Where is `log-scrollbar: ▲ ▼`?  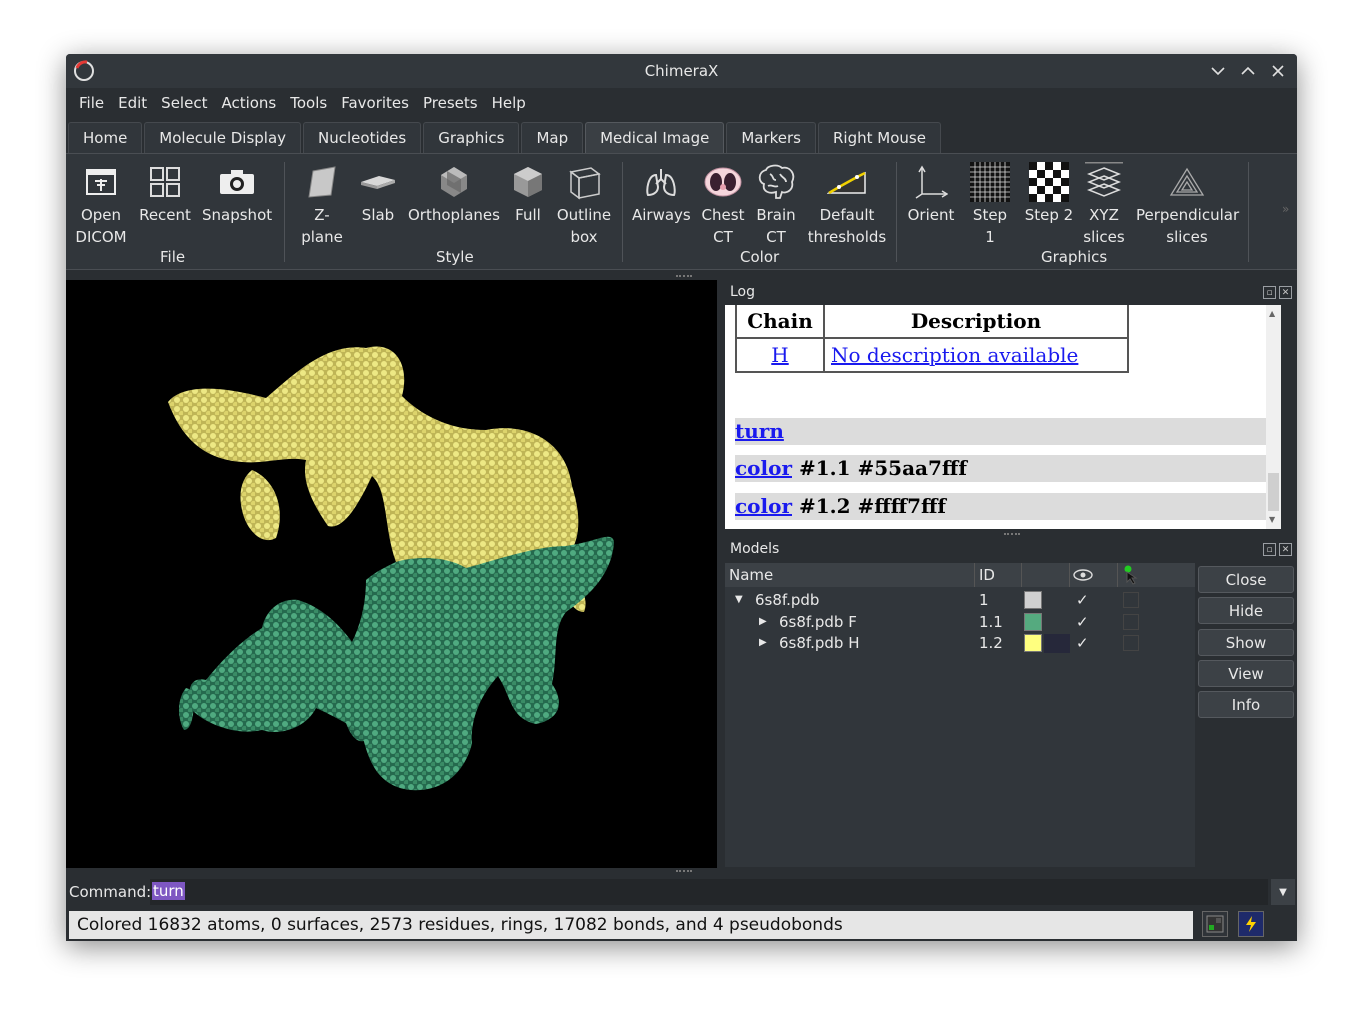
log-scrollbar: ▲ ▼ is located at coordinates (1273, 417).